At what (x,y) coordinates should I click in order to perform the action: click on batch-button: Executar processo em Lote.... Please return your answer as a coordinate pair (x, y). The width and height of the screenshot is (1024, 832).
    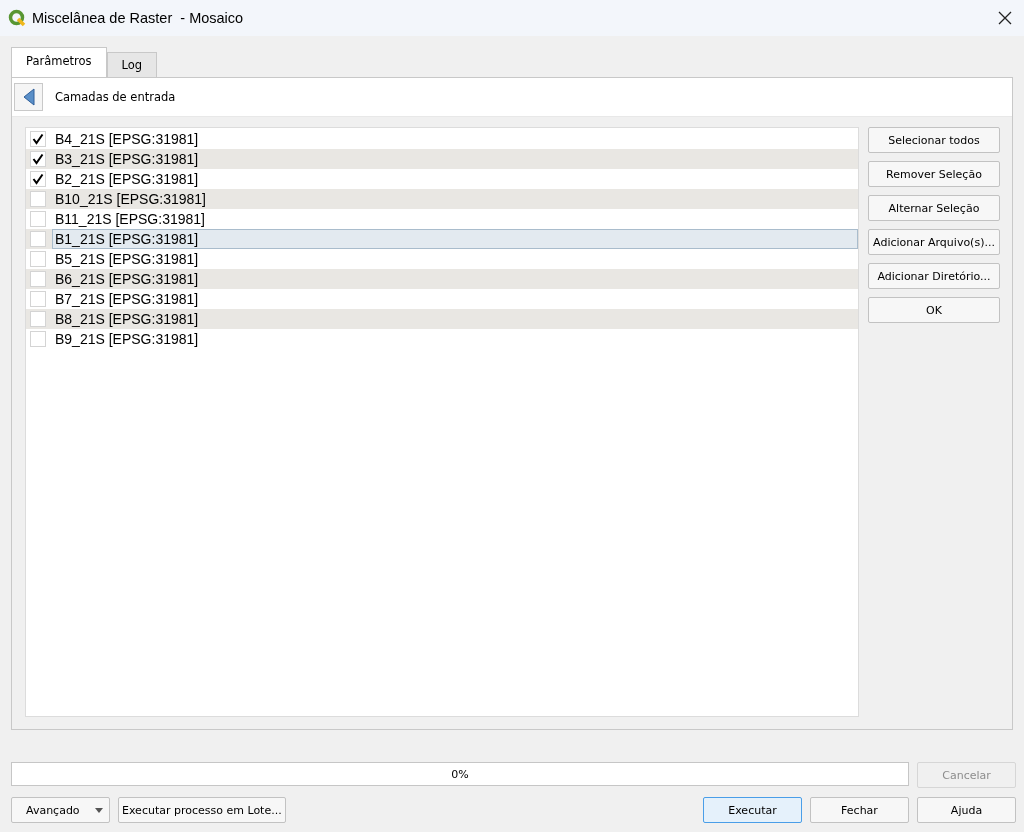
    Looking at the image, I should click on (202, 810).